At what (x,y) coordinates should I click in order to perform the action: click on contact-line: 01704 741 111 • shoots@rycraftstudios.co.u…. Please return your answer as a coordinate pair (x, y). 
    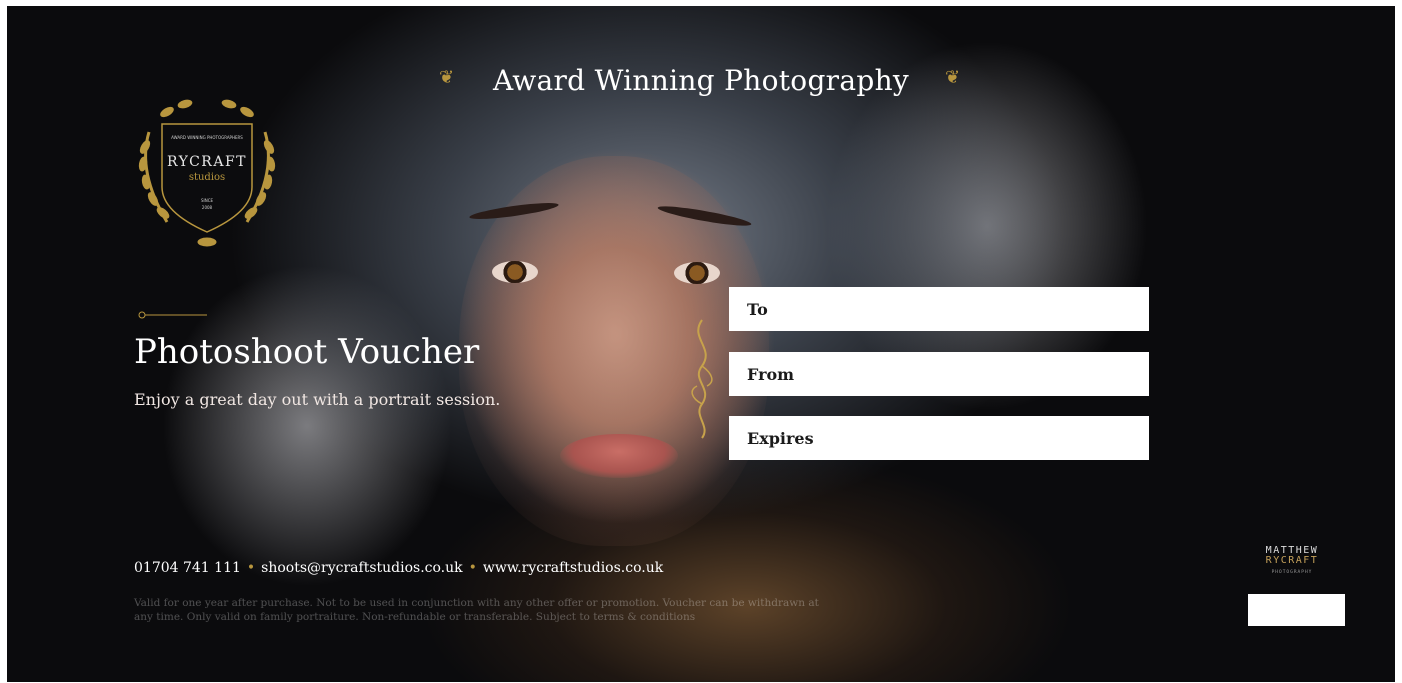
    Looking at the image, I should click on (398, 568).